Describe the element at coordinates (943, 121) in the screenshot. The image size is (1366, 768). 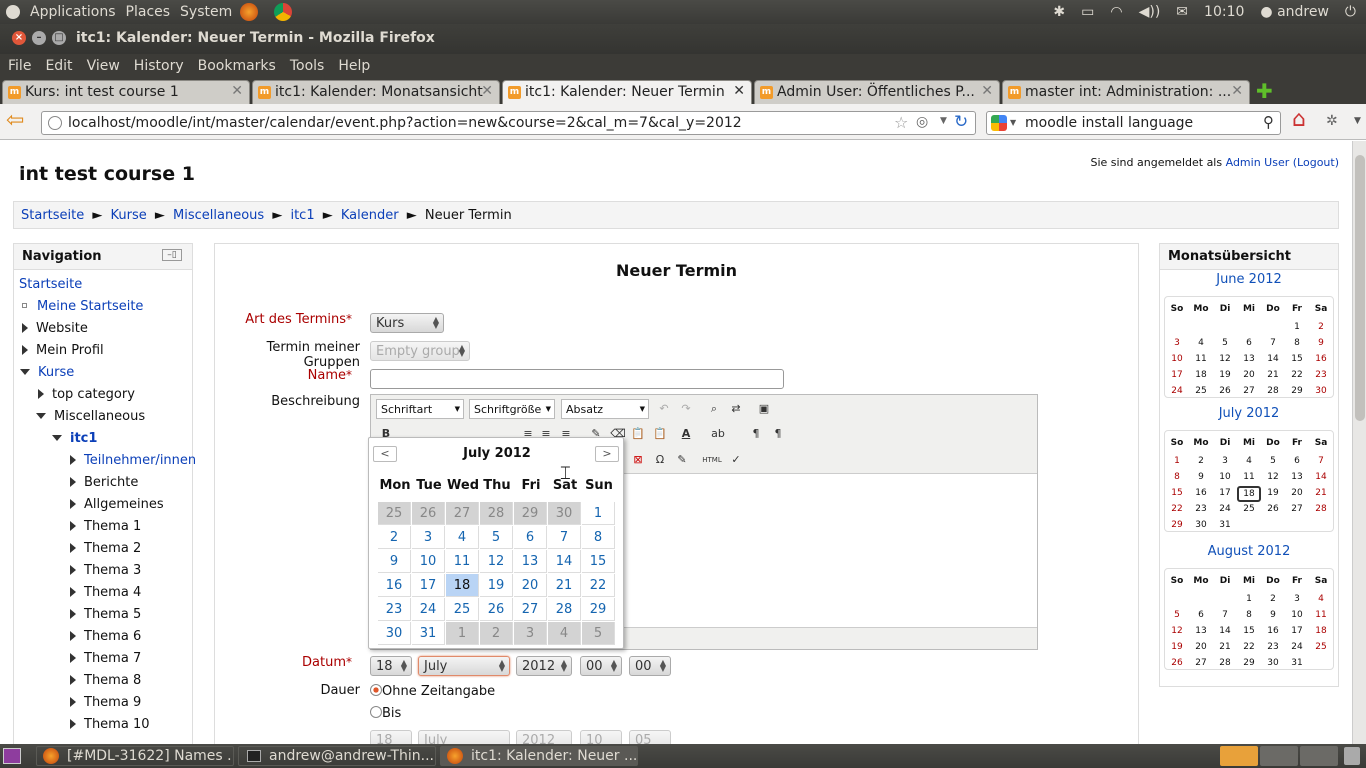
I see `history-dropdown-icon: ▼` at that location.